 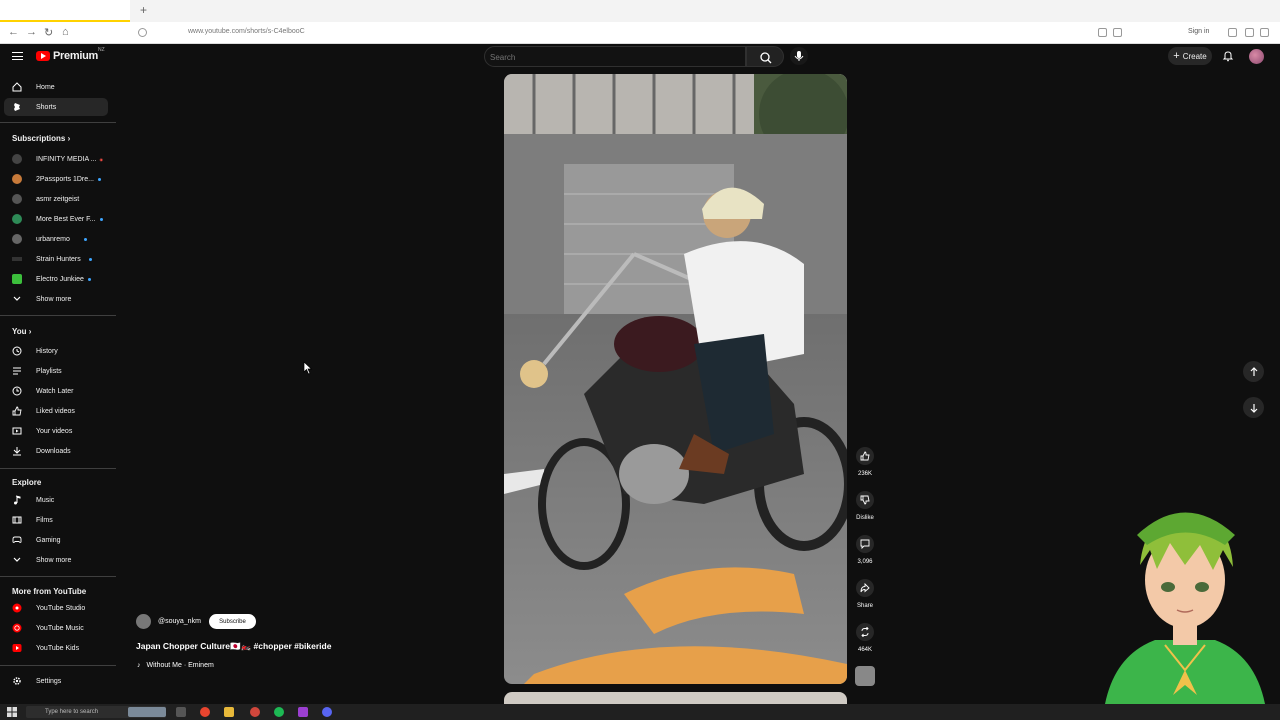 I want to click on sidebar-item-home: Home, so click(x=56, y=87).